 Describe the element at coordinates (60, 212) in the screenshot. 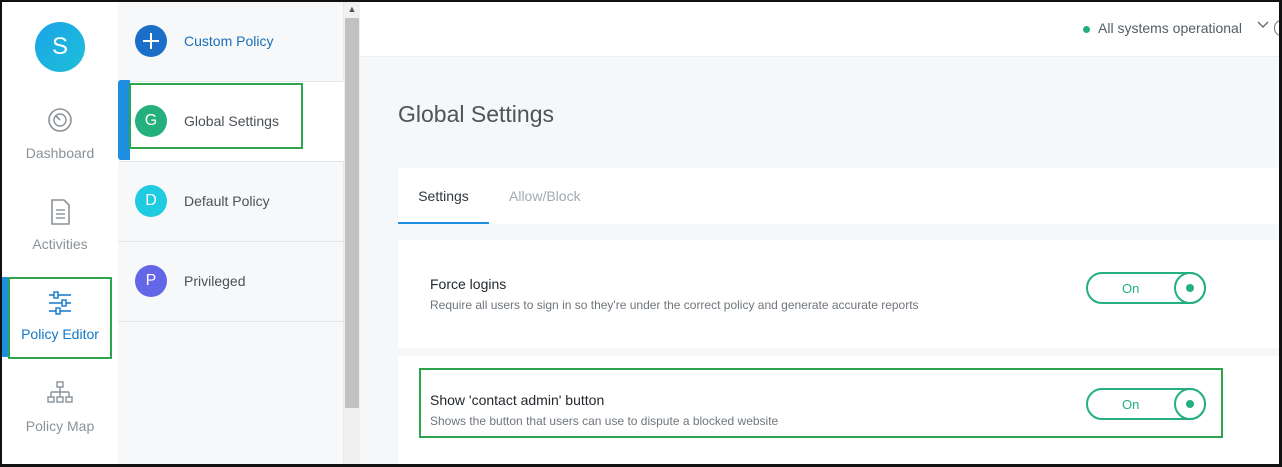

I see `document-list-icon` at that location.